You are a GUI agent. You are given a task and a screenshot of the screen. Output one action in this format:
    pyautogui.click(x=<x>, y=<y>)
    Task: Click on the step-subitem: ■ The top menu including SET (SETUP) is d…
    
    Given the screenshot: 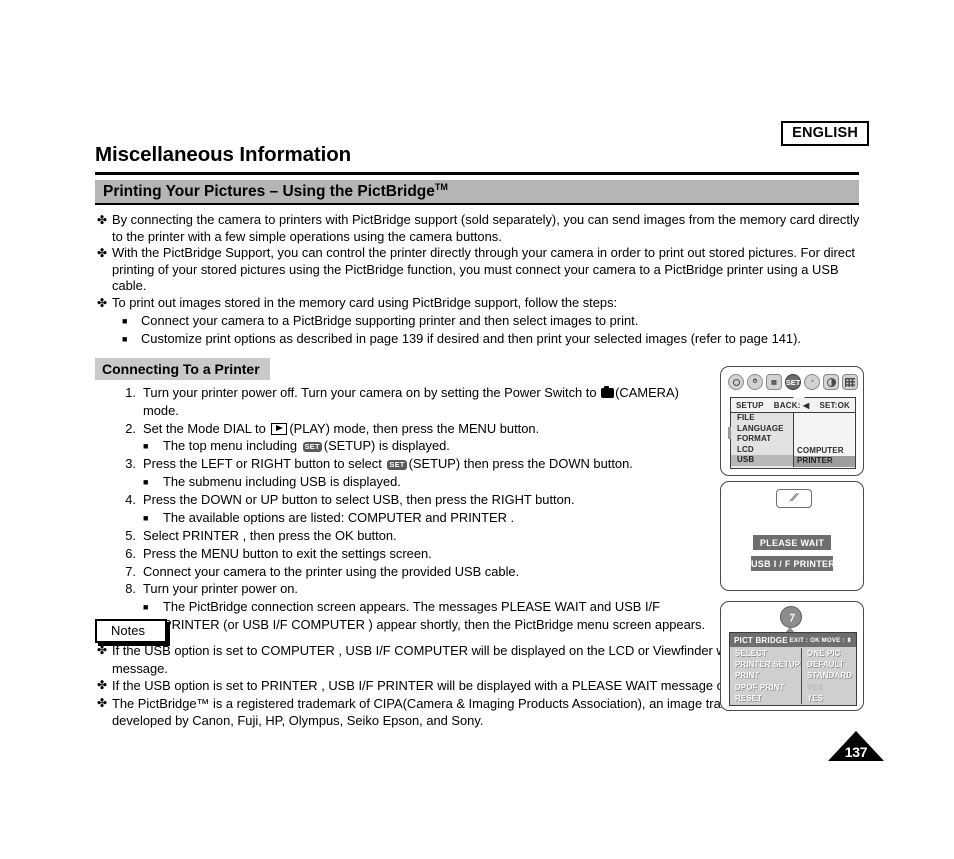 What is the action you would take?
    pyautogui.click(x=428, y=446)
    